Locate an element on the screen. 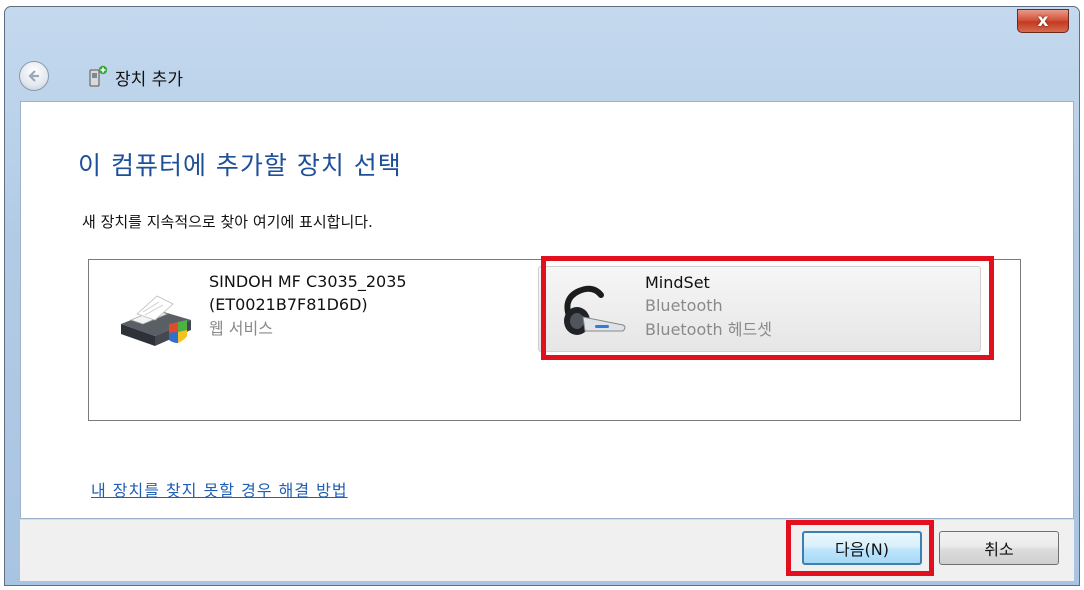 Image resolution: width=1084 pixels, height=590 pixels. device-item-headset: MindSet Bluetooth Bluetooth 헤드셋 is located at coordinates (759, 309).